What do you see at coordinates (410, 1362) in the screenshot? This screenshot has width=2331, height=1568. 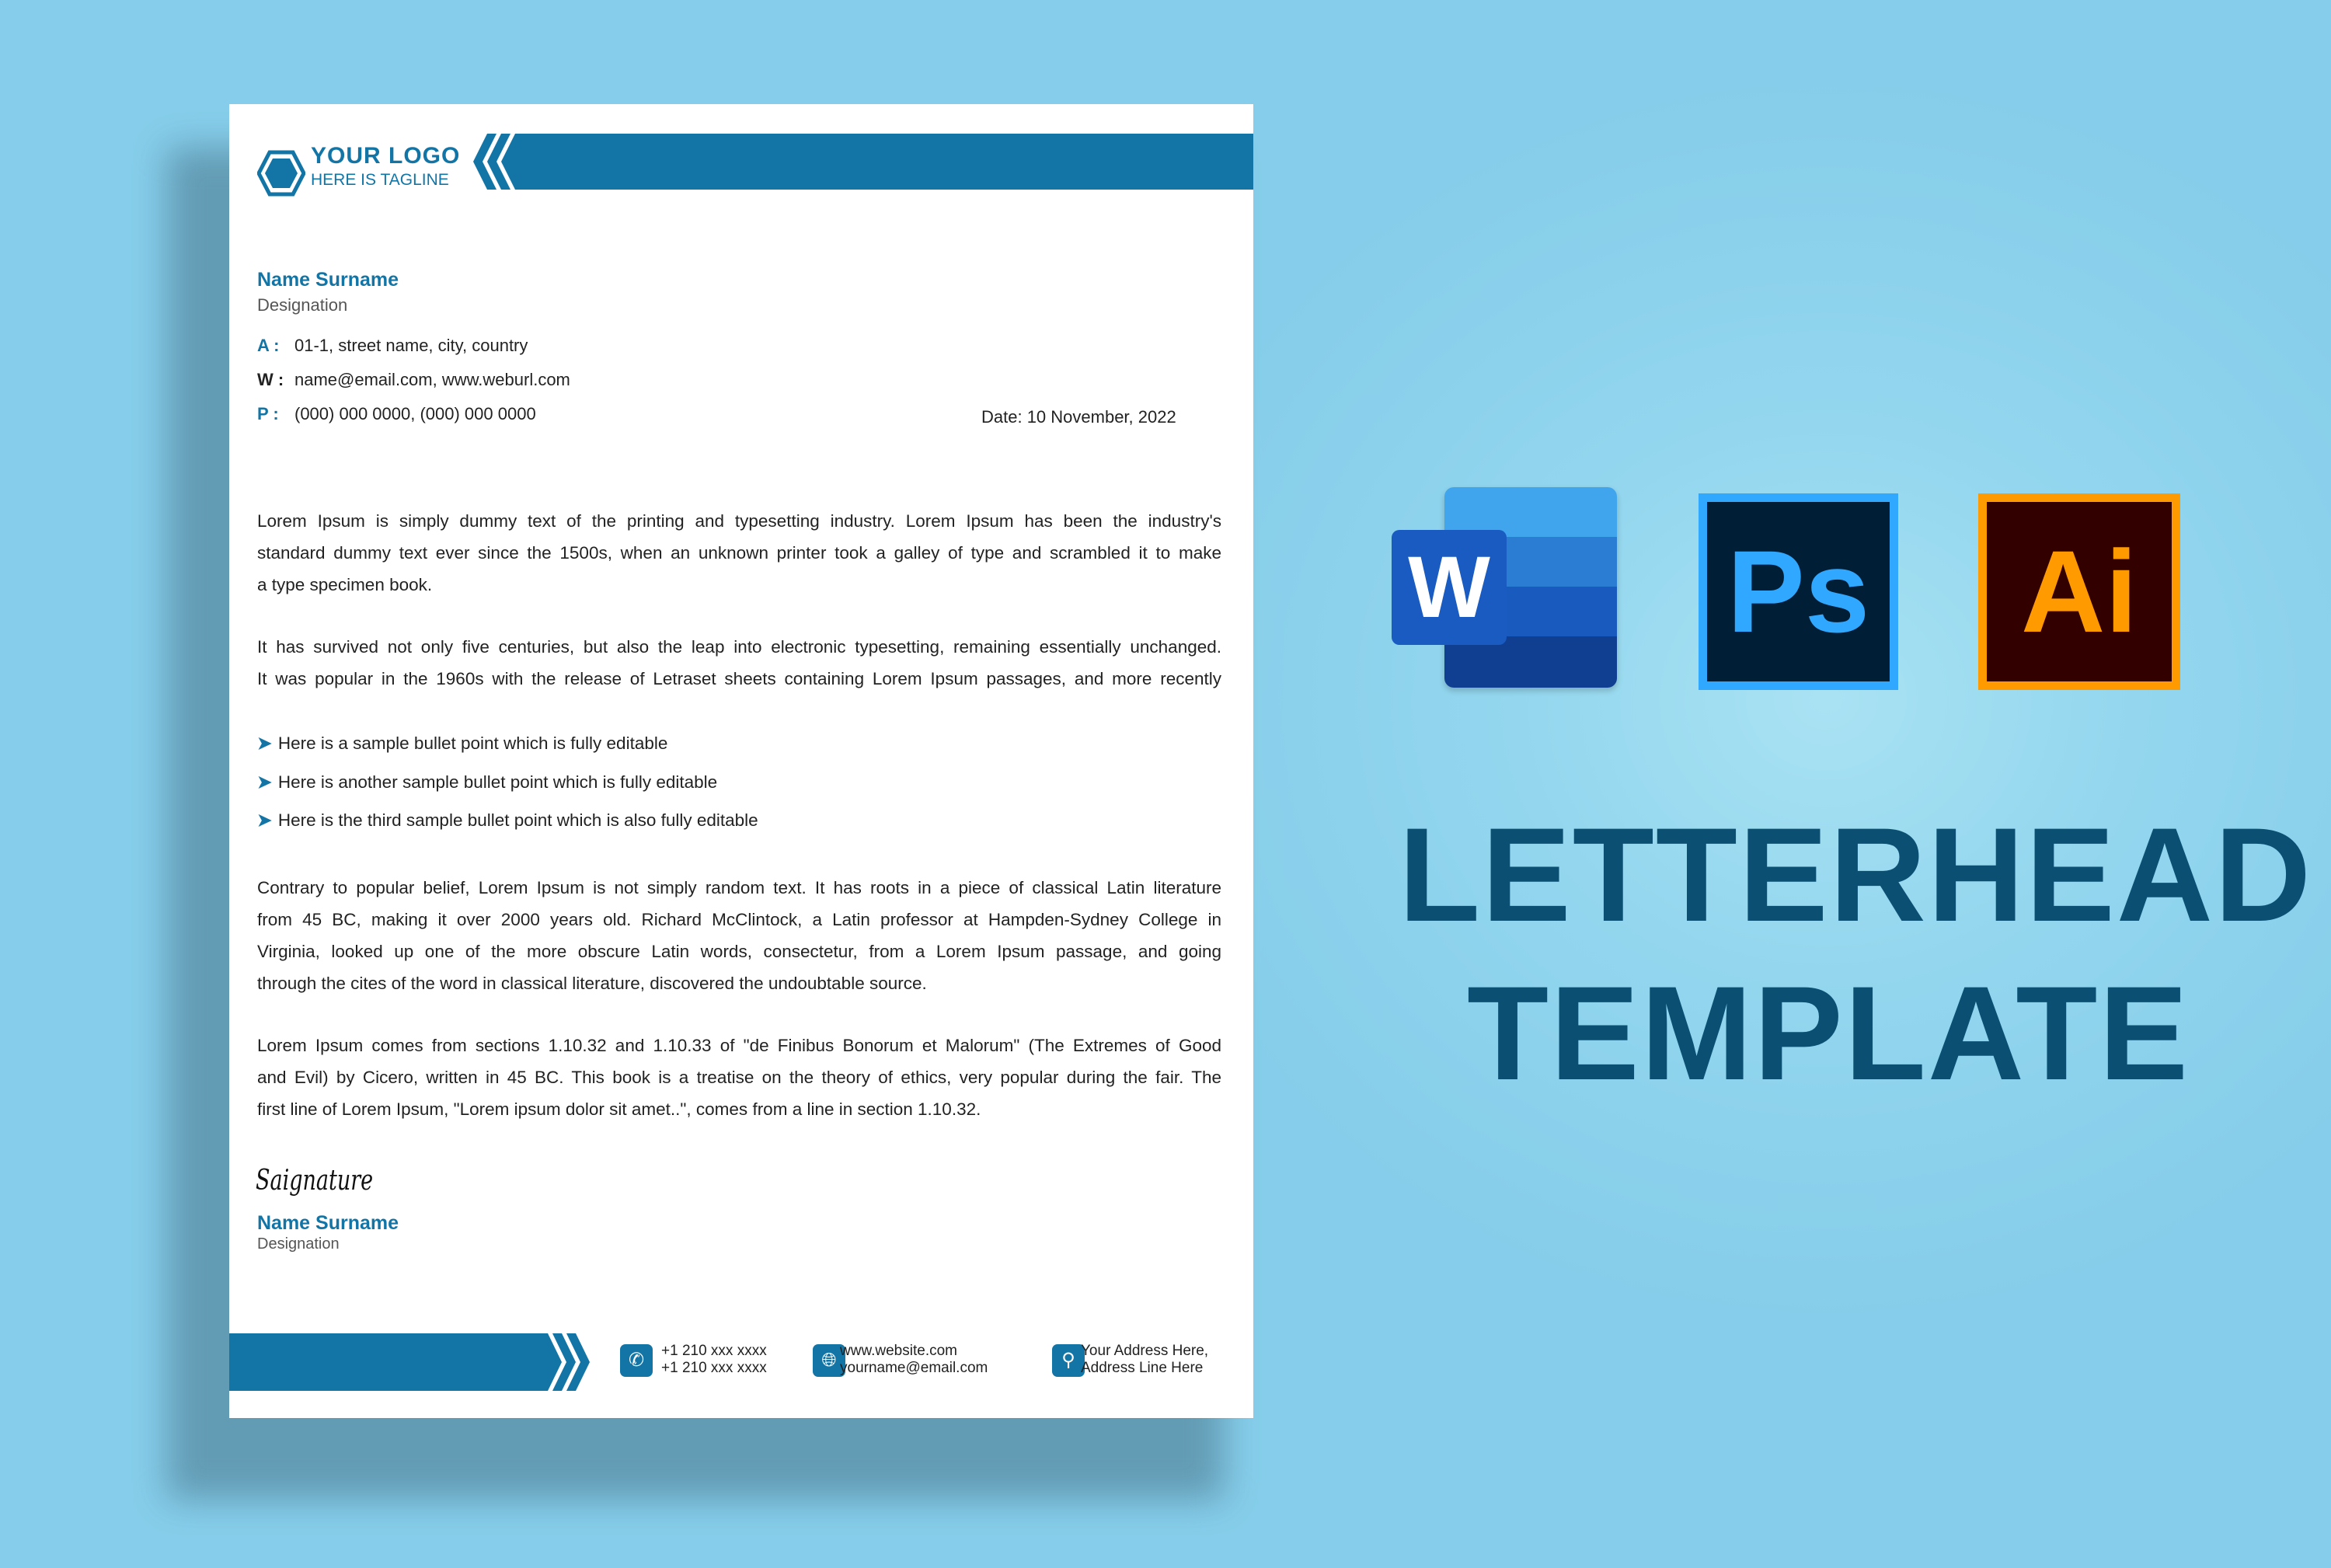 I see `footer-chevron-bar` at bounding box center [410, 1362].